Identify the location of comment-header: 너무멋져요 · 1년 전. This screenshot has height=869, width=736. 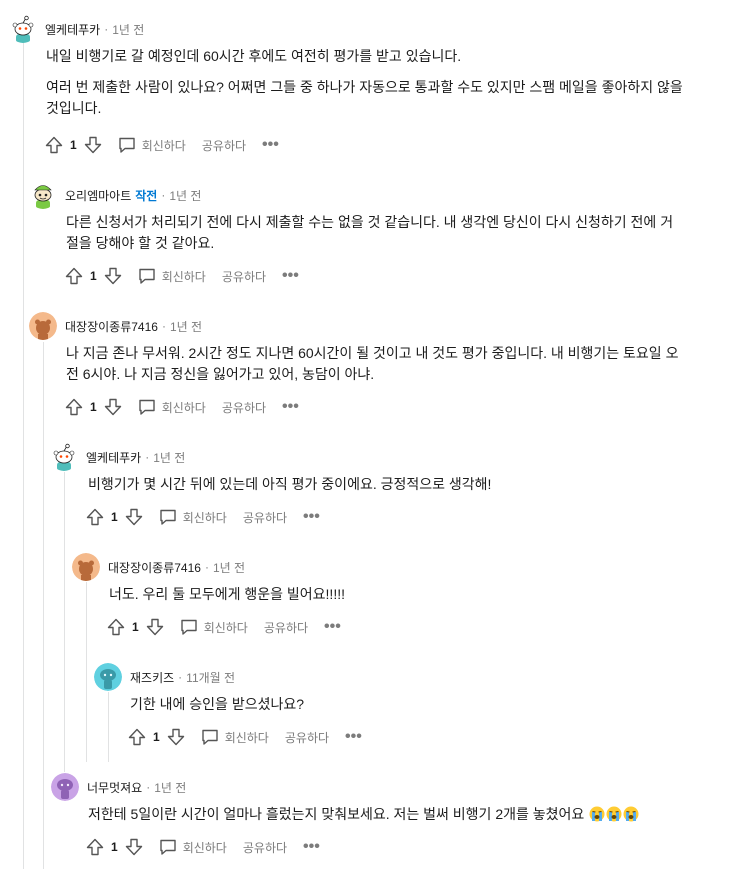
(118, 787).